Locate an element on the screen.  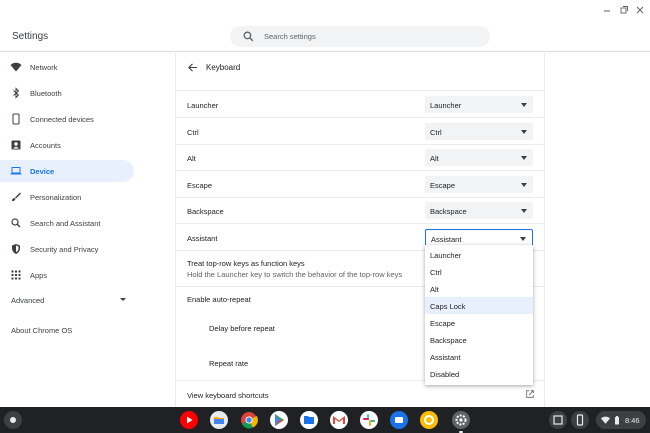
sidebar-item-label: Personalization is located at coordinates (56, 197).